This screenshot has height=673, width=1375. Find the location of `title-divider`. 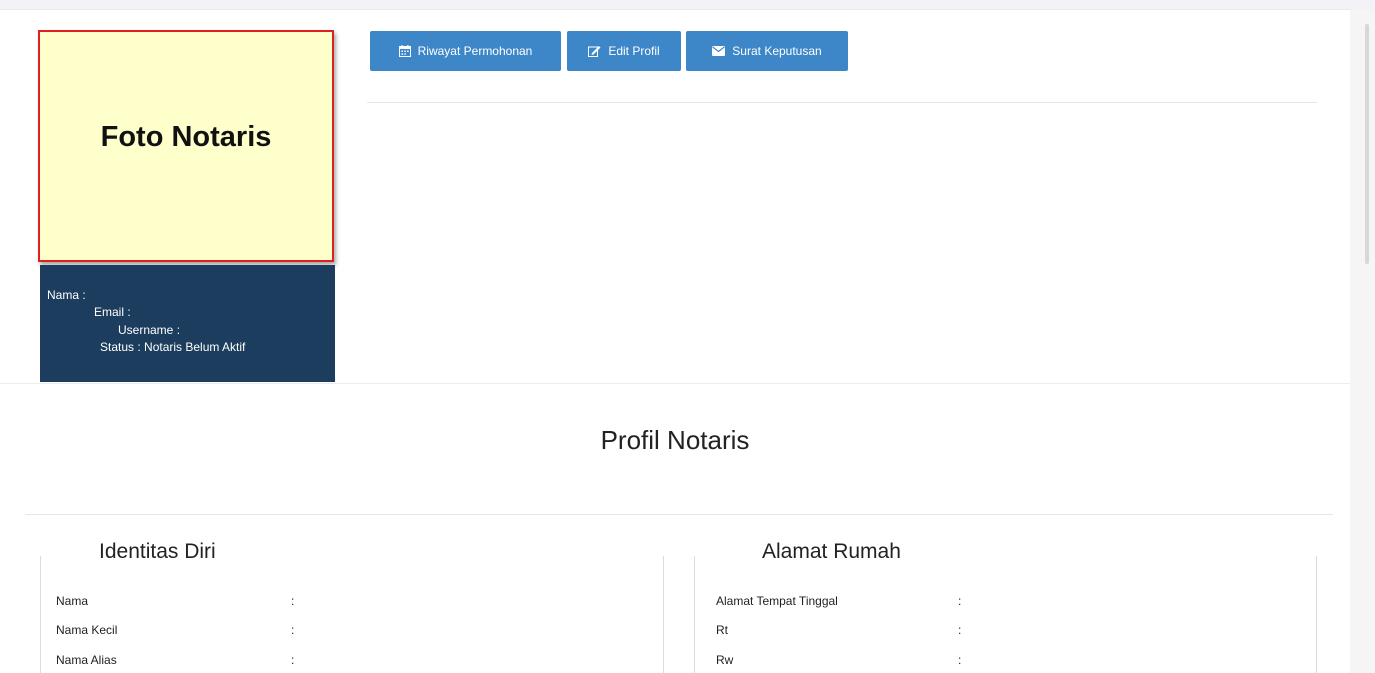

title-divider is located at coordinates (679, 514).